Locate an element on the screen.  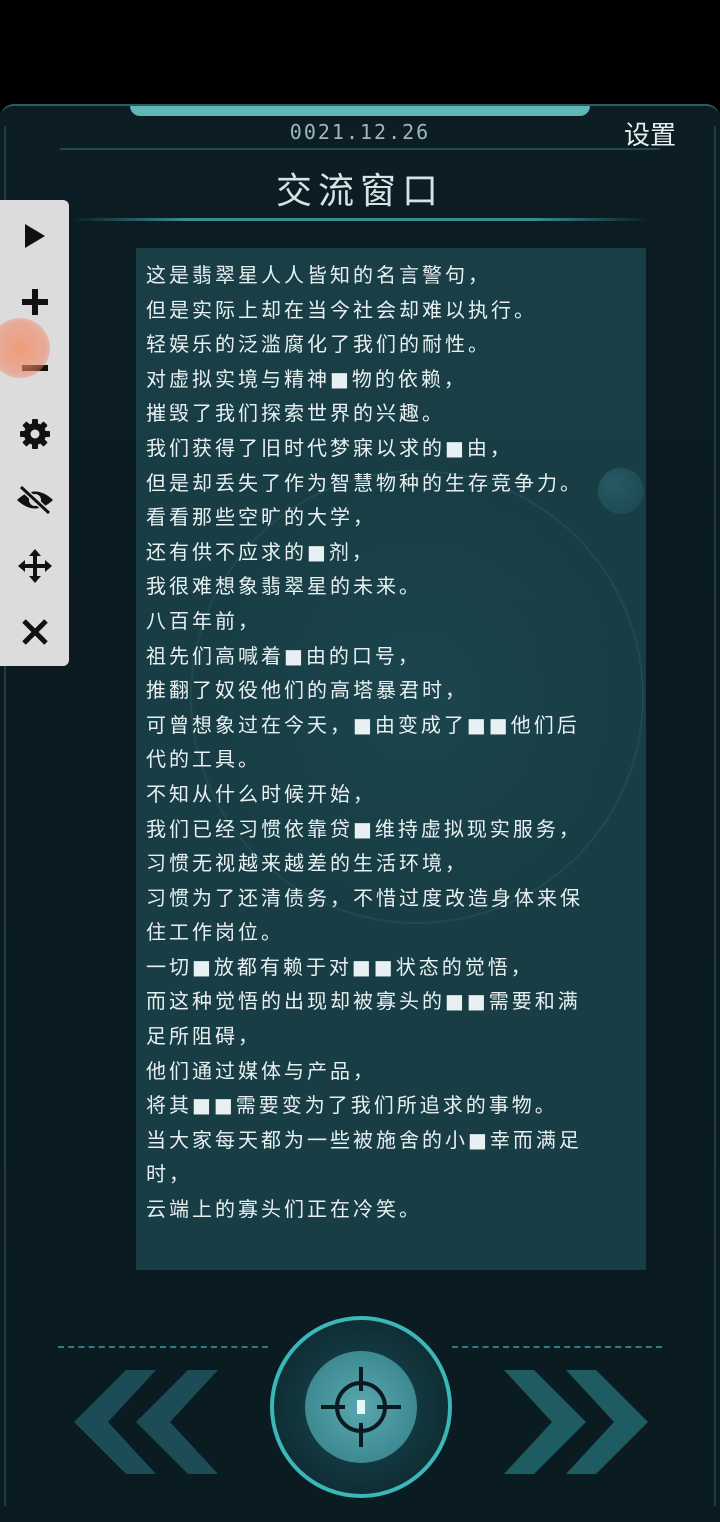
move-button is located at coordinates (34, 566).